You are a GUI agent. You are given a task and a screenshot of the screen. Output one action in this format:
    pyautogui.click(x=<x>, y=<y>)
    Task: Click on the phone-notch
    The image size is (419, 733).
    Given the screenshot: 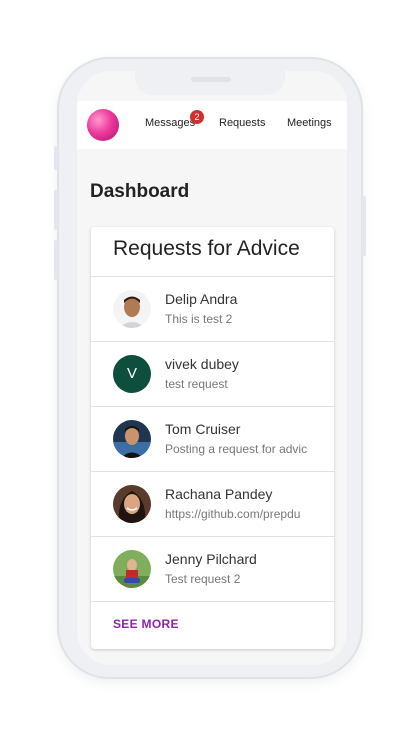 What is the action you would take?
    pyautogui.click(x=210, y=83)
    